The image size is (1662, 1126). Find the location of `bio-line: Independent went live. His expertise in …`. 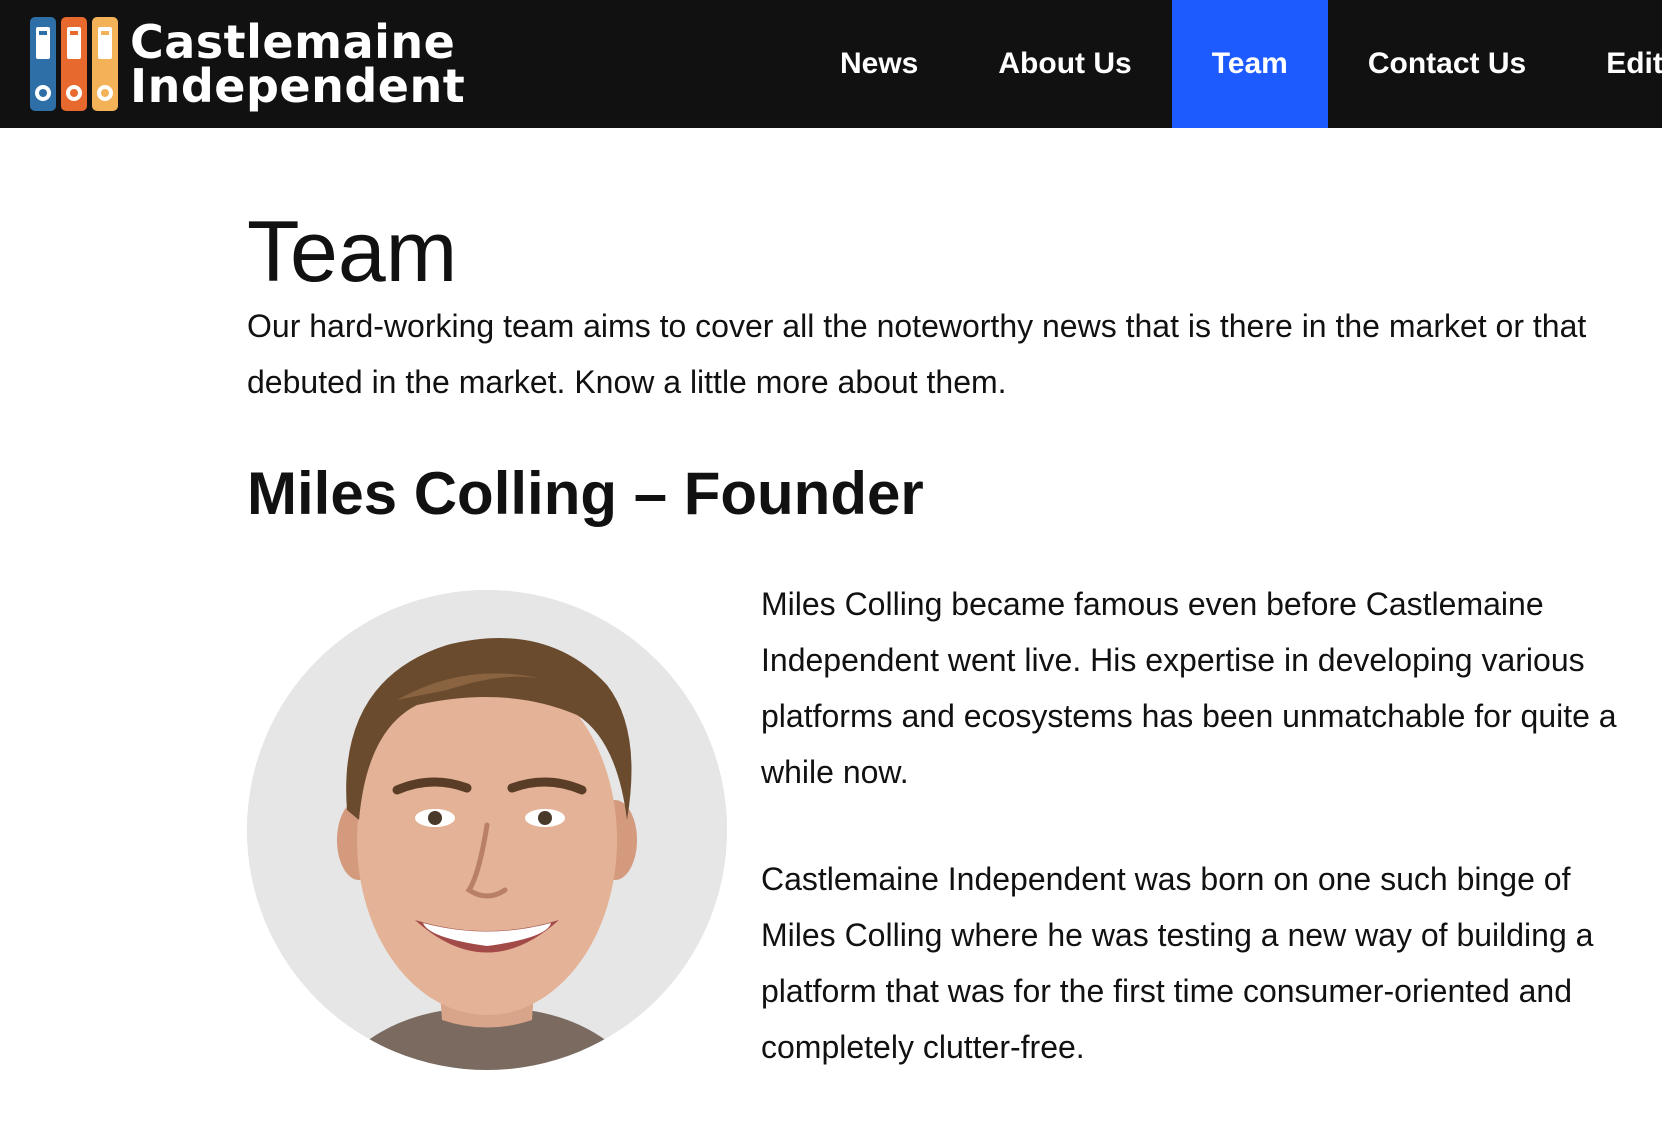

bio-line: Independent went live. His expertise in … is located at coordinates (1173, 660).